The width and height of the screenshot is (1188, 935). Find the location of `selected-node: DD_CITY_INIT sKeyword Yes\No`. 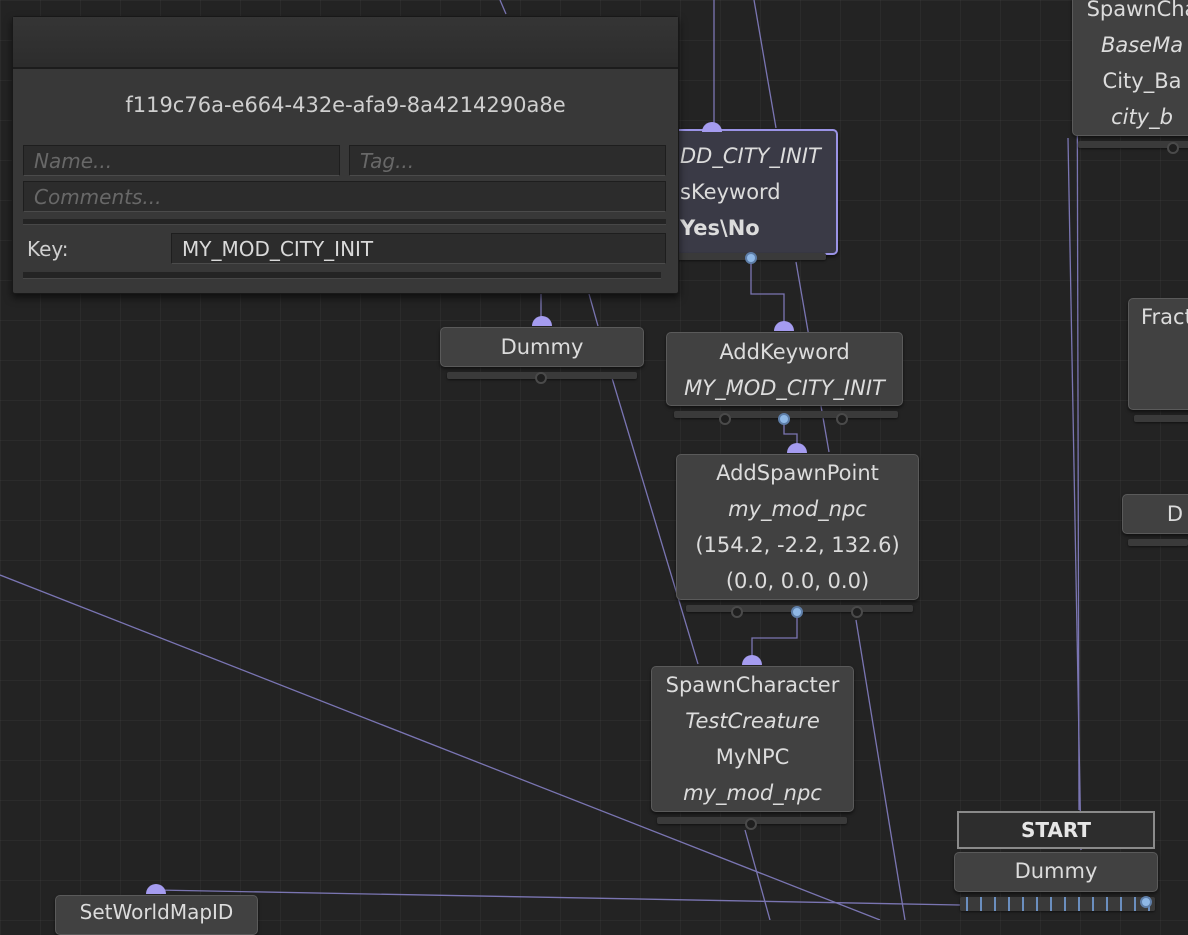

selected-node: DD_CITY_INIT sKeyword Yes\No is located at coordinates (749, 192).